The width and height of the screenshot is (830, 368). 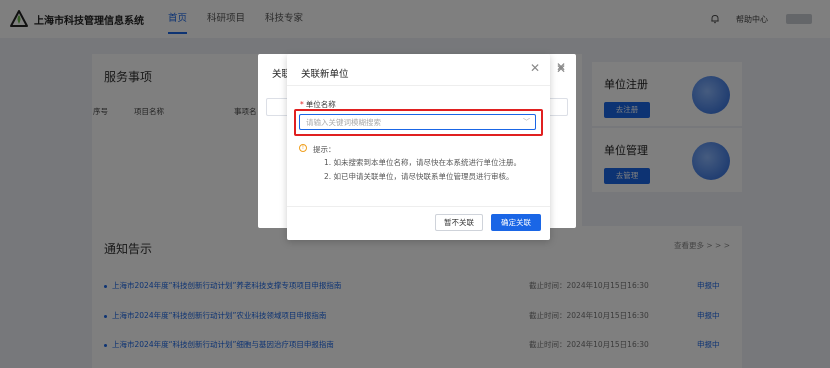 I want to click on unit-name-select: 请输入关键词模糊搜索 ﹀, so click(x=417, y=122).